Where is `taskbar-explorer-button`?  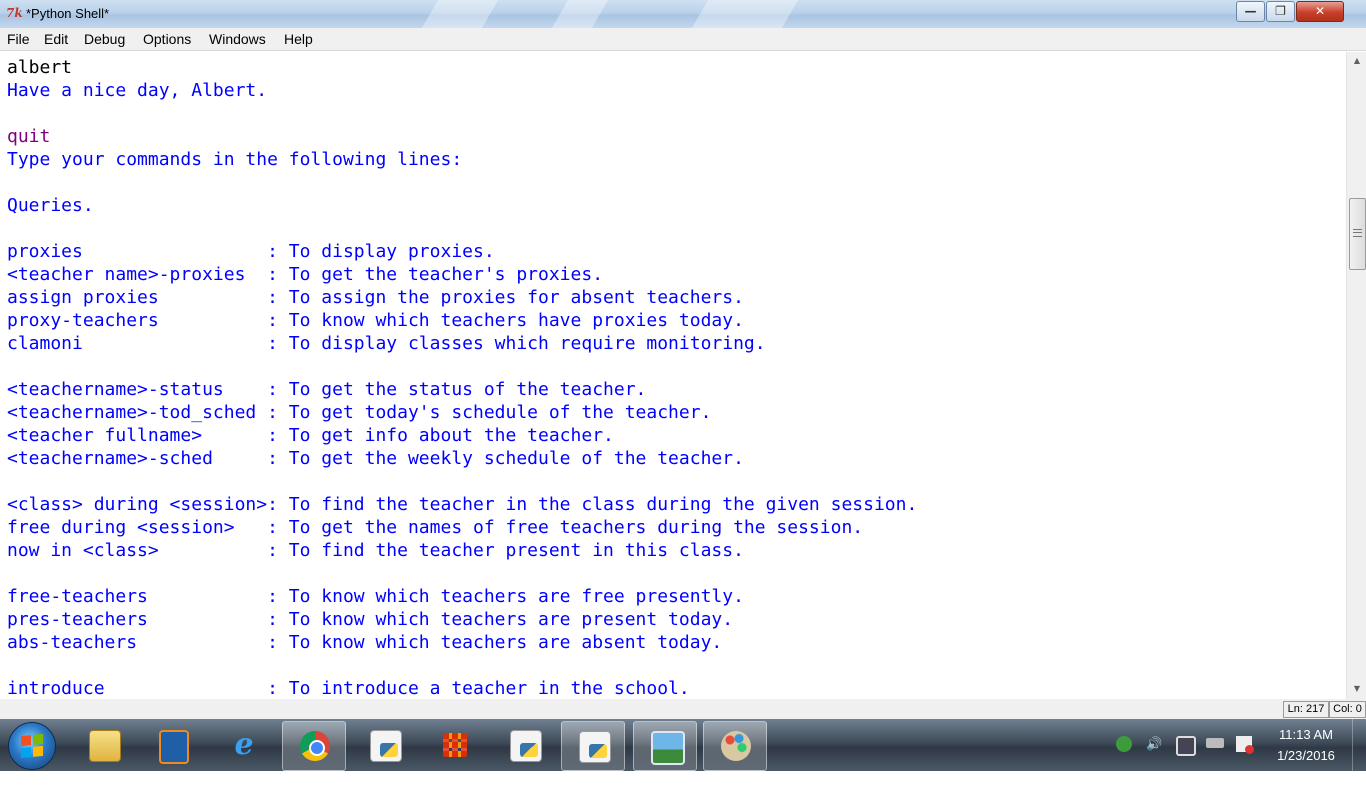
taskbar-explorer-button is located at coordinates (103, 745).